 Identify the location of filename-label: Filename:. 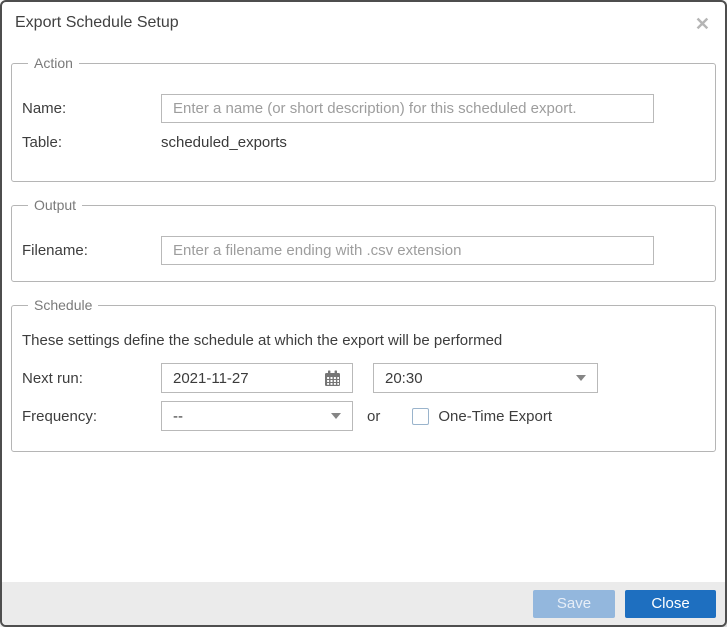
(55, 250).